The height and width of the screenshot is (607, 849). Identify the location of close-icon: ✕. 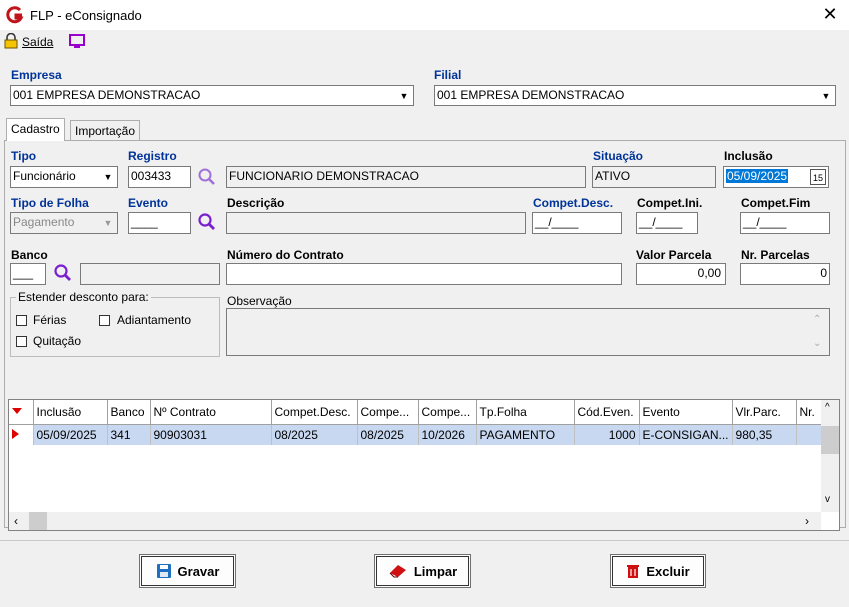
(830, 14).